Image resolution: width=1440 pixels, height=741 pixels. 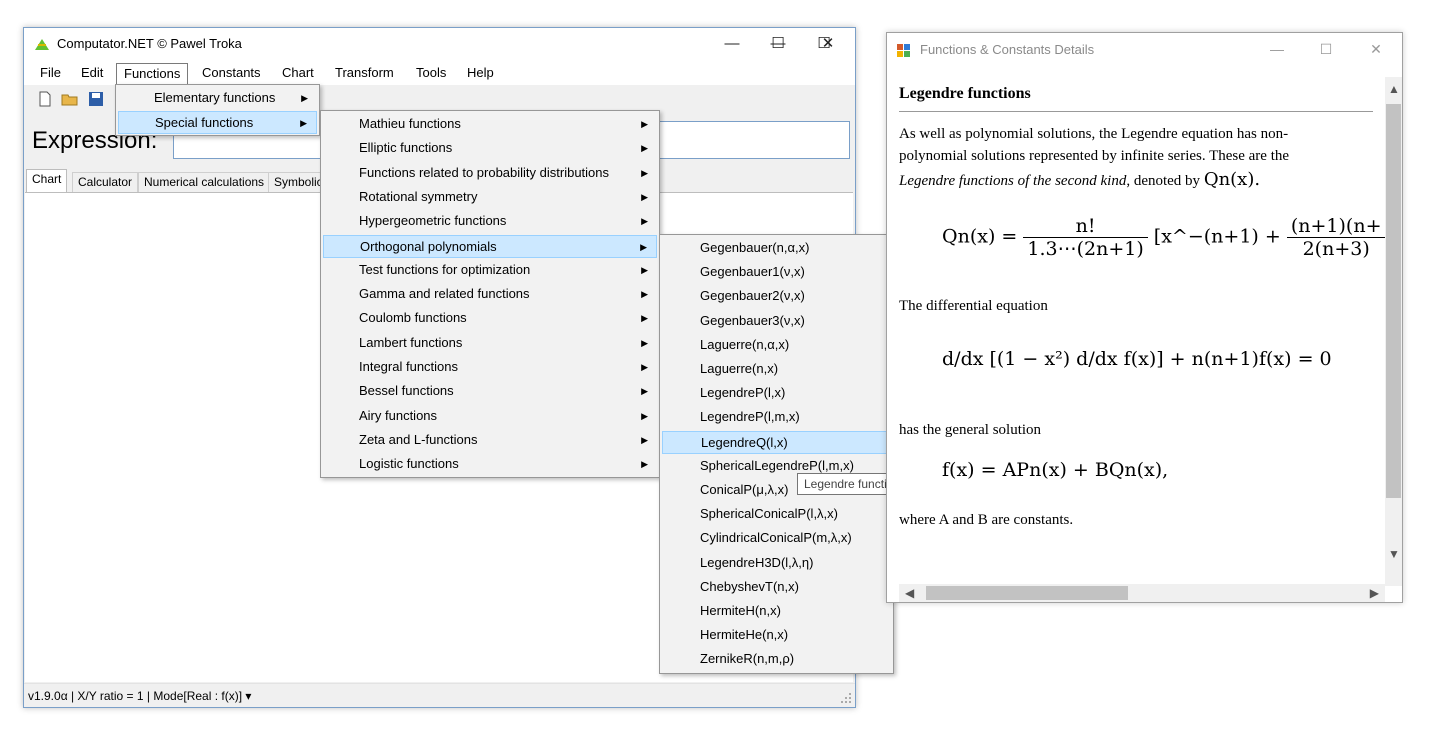 What do you see at coordinates (444, 294) in the screenshot?
I see `special-functions-item-label: Gamma and related functions` at bounding box center [444, 294].